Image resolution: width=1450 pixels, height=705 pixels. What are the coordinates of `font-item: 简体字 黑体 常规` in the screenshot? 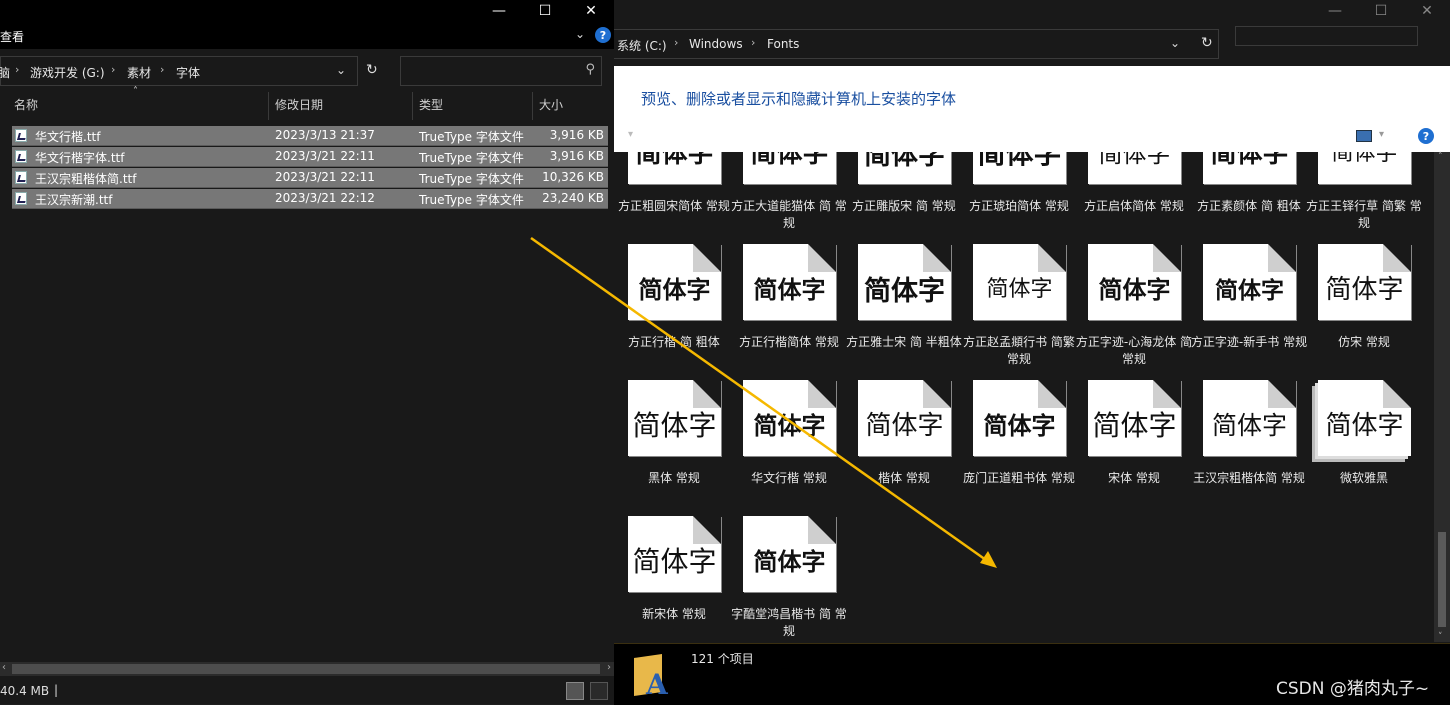 It's located at (670, 445).